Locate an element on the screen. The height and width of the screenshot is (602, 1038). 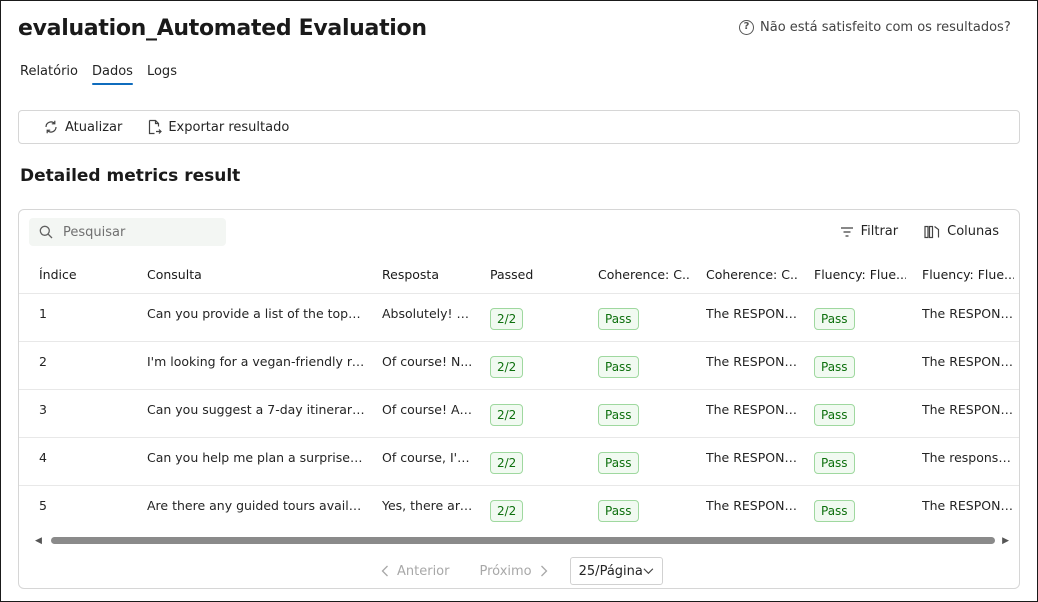
index-cell: 2 is located at coordinates (43, 361).